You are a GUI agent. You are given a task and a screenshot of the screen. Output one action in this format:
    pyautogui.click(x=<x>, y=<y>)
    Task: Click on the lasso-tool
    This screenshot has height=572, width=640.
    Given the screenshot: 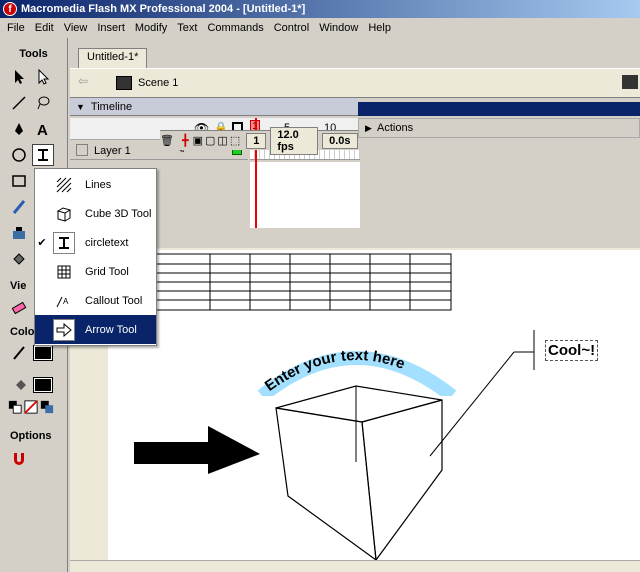 What is the action you would take?
    pyautogui.click(x=43, y=103)
    